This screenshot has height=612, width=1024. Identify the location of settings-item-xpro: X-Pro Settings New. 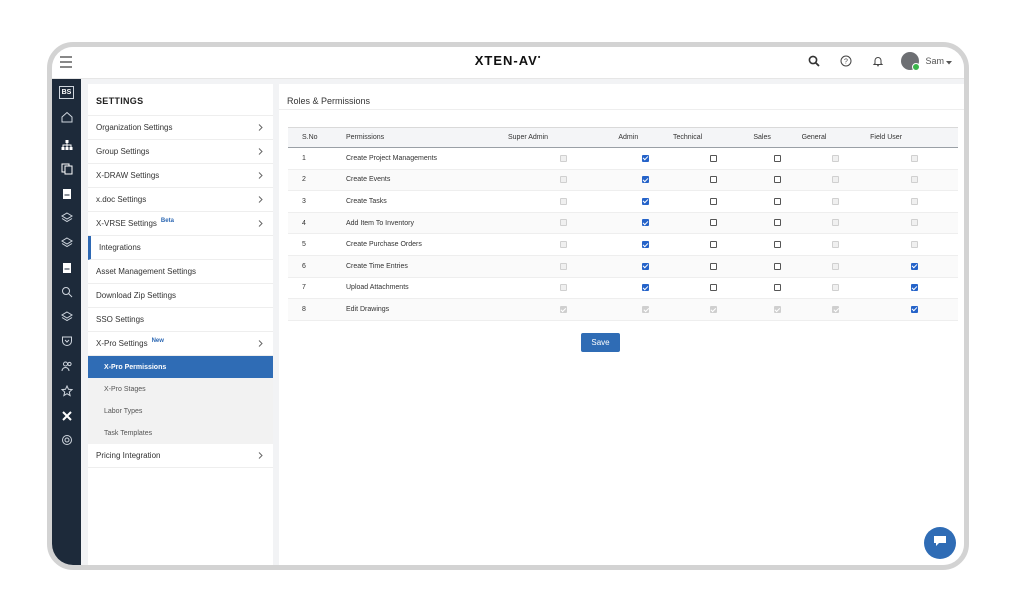
(180, 344).